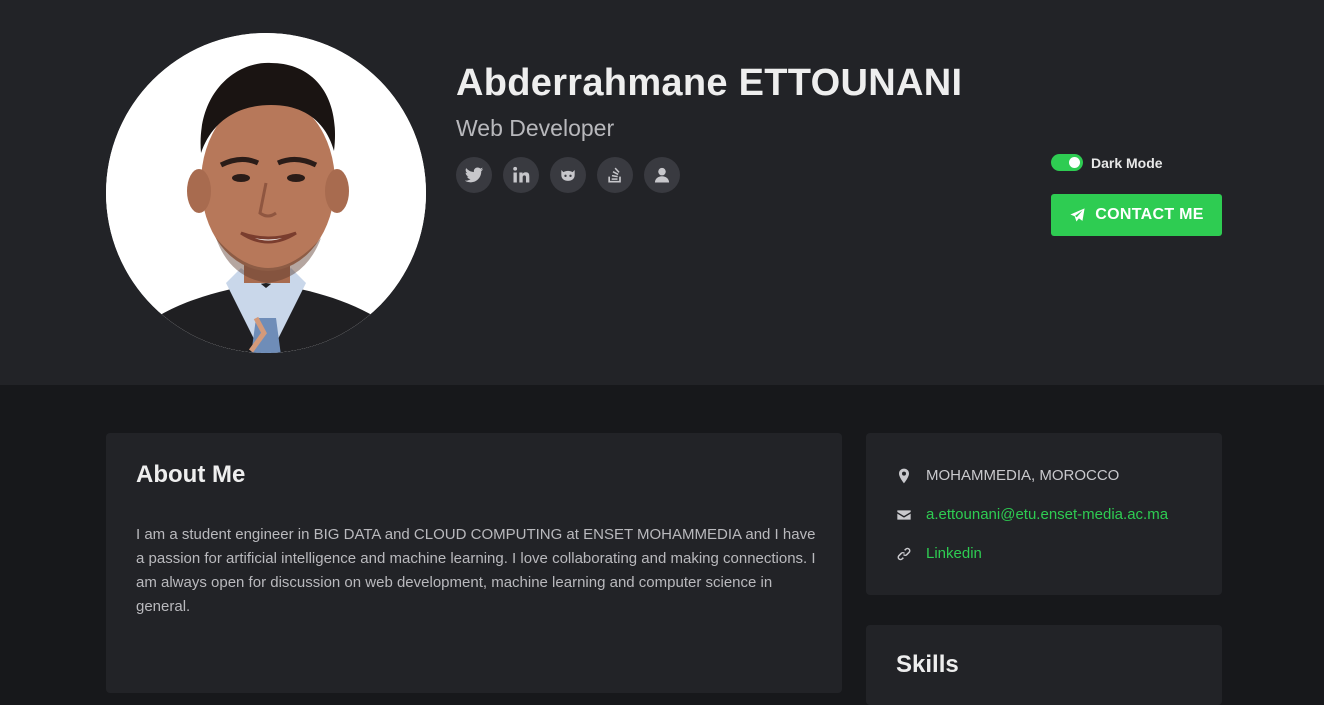 This screenshot has height=705, width=1324. Describe the element at coordinates (1044, 665) in the screenshot. I see `skills-card: Skills` at that location.